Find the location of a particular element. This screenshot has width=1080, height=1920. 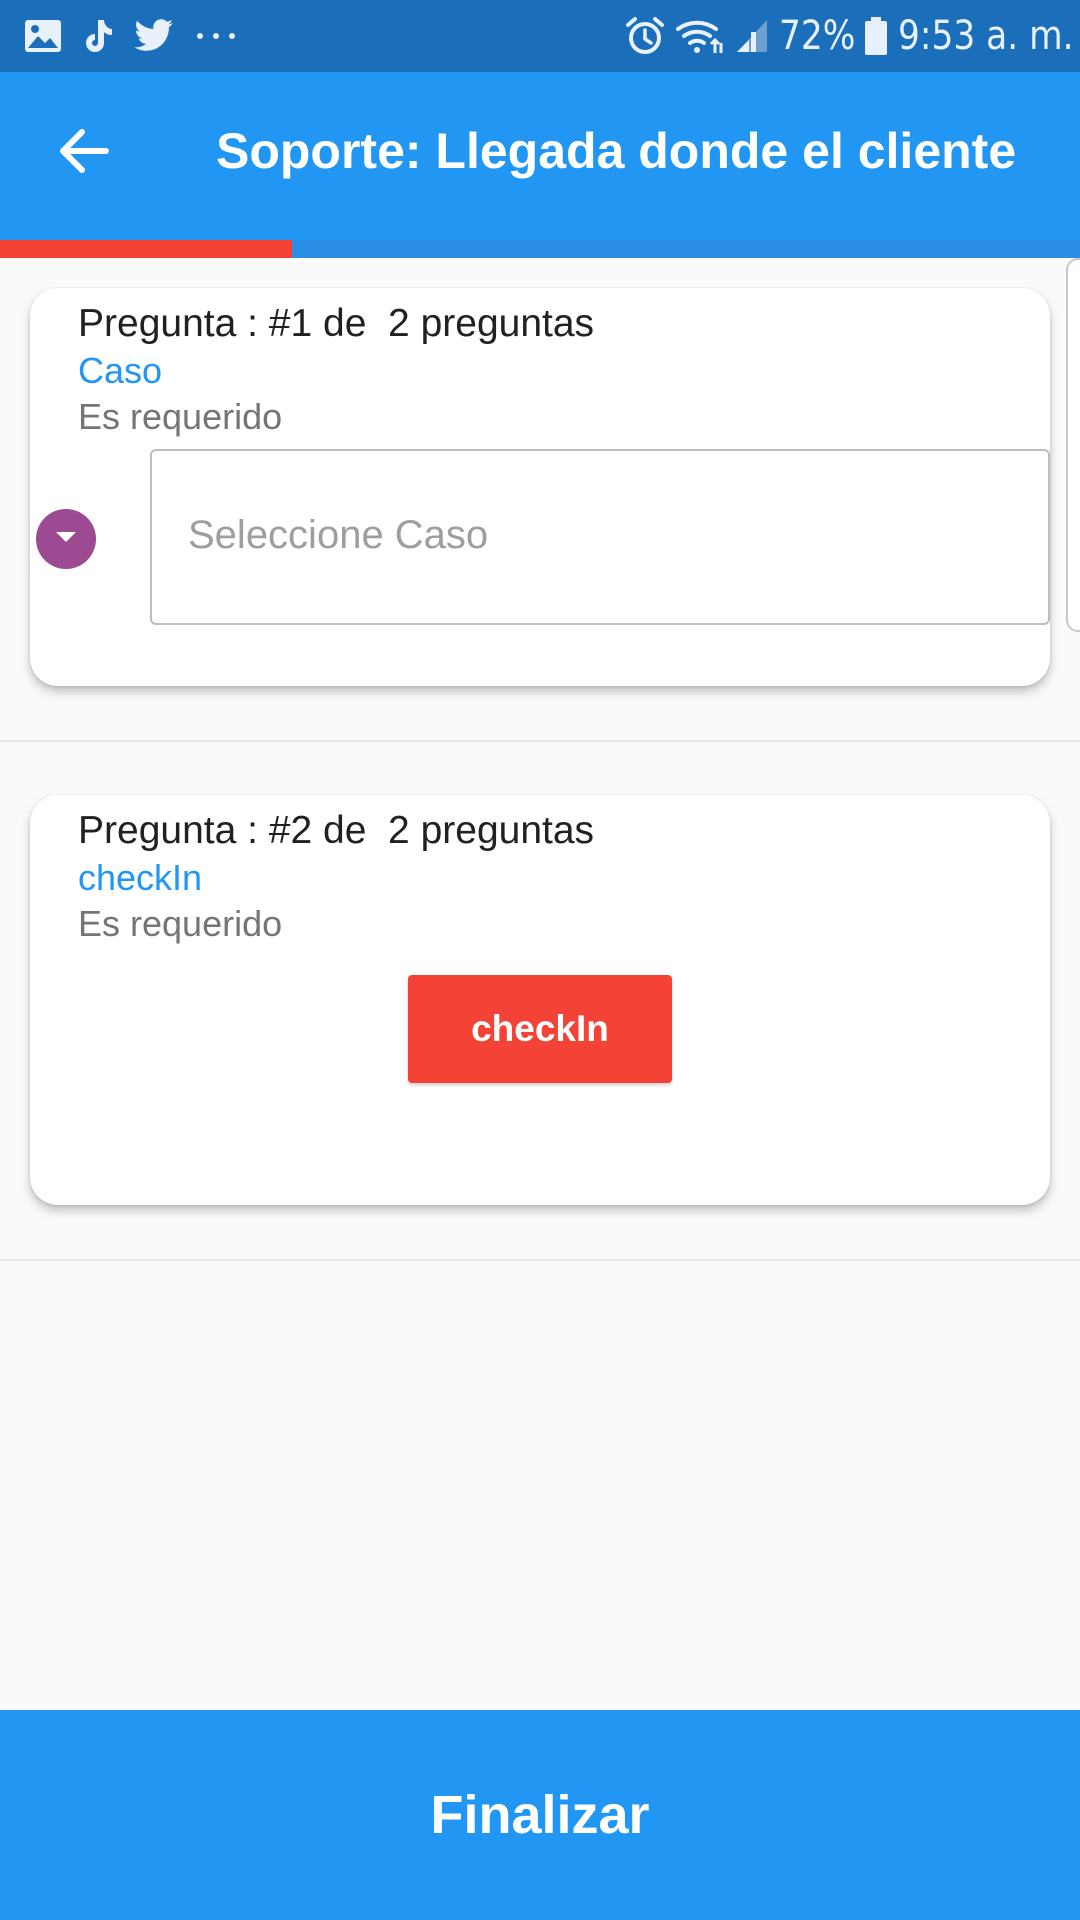

wifi-icon is located at coordinates (700, 36).